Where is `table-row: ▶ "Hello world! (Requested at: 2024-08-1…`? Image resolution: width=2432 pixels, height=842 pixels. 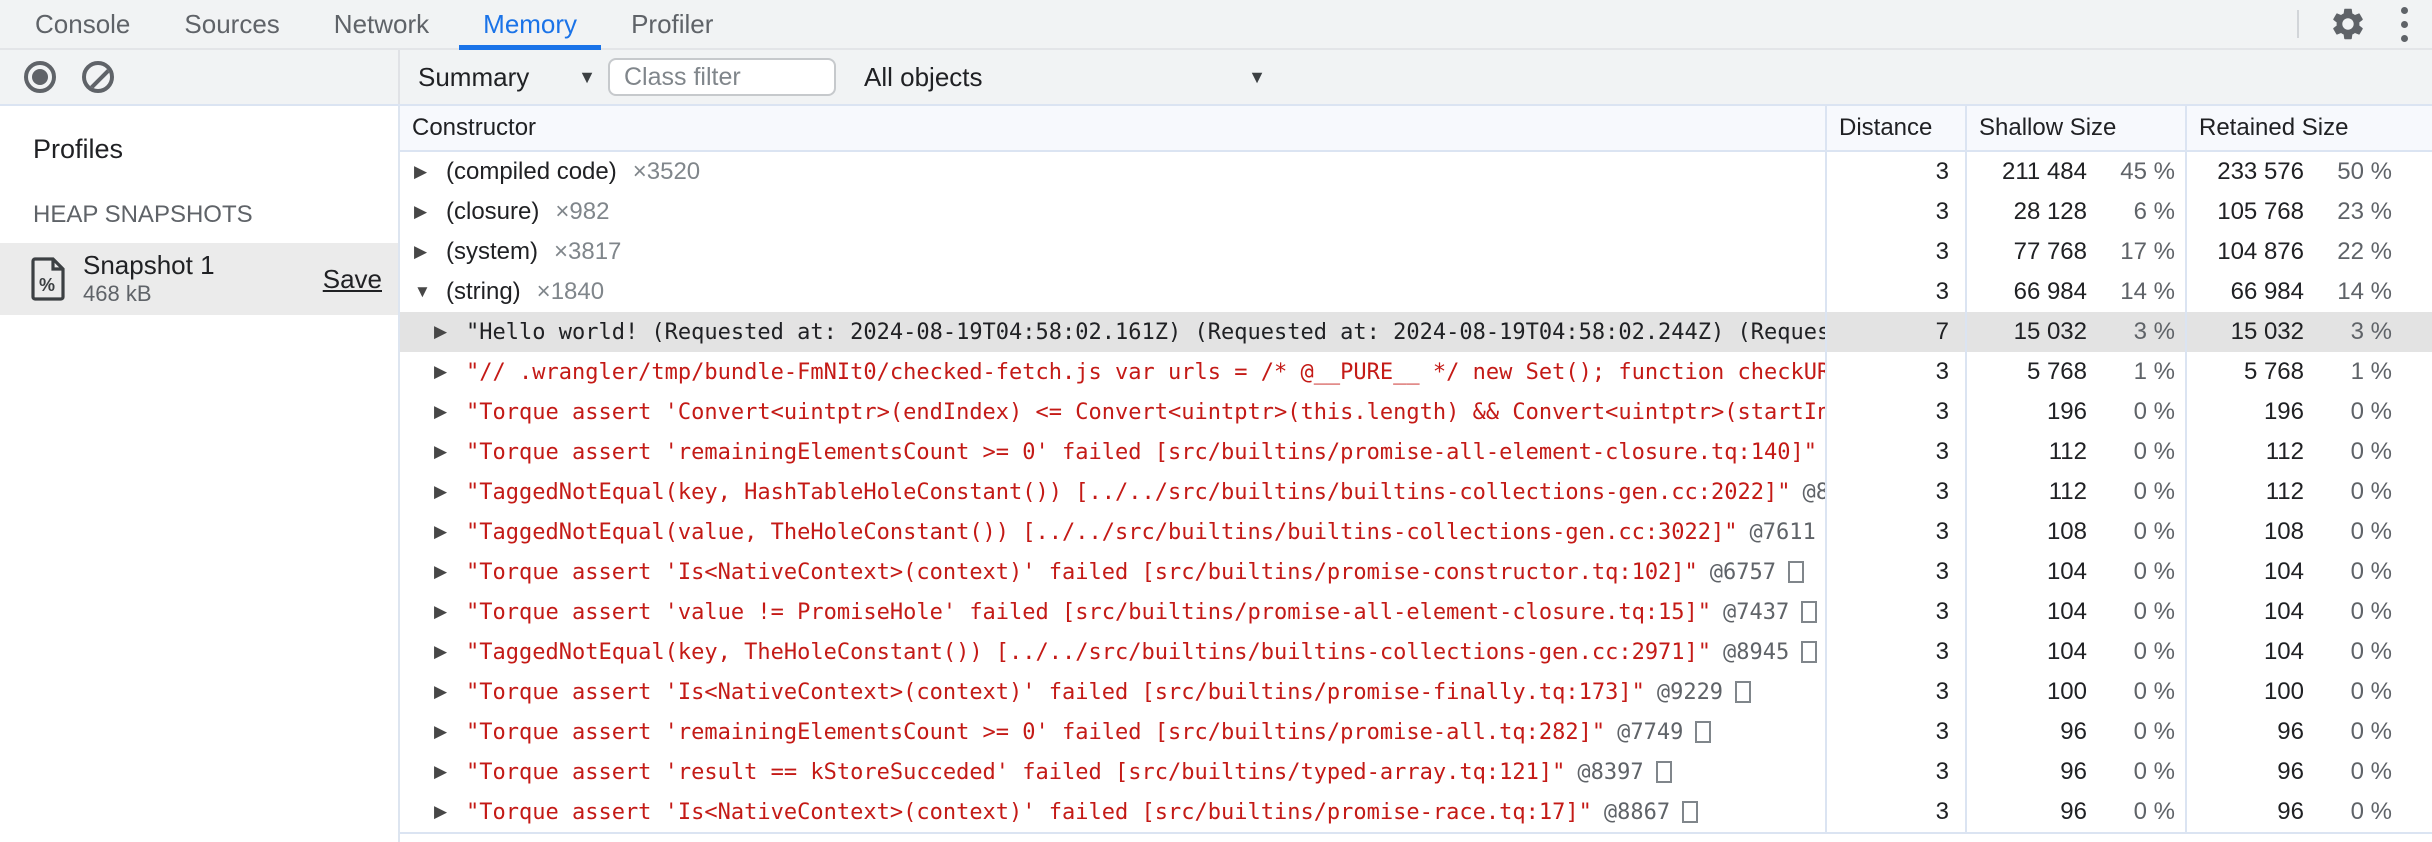 table-row: ▶ "Hello world! (Requested at: 2024-08-1… is located at coordinates (1416, 332).